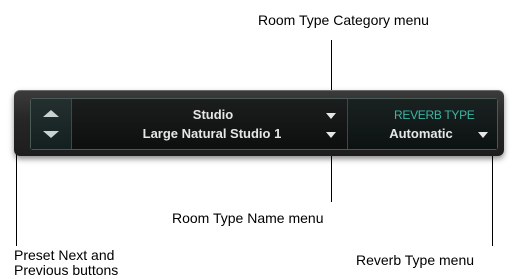  I want to click on room-type-section: Studio Large Natural Studio 1, so click(210, 124).